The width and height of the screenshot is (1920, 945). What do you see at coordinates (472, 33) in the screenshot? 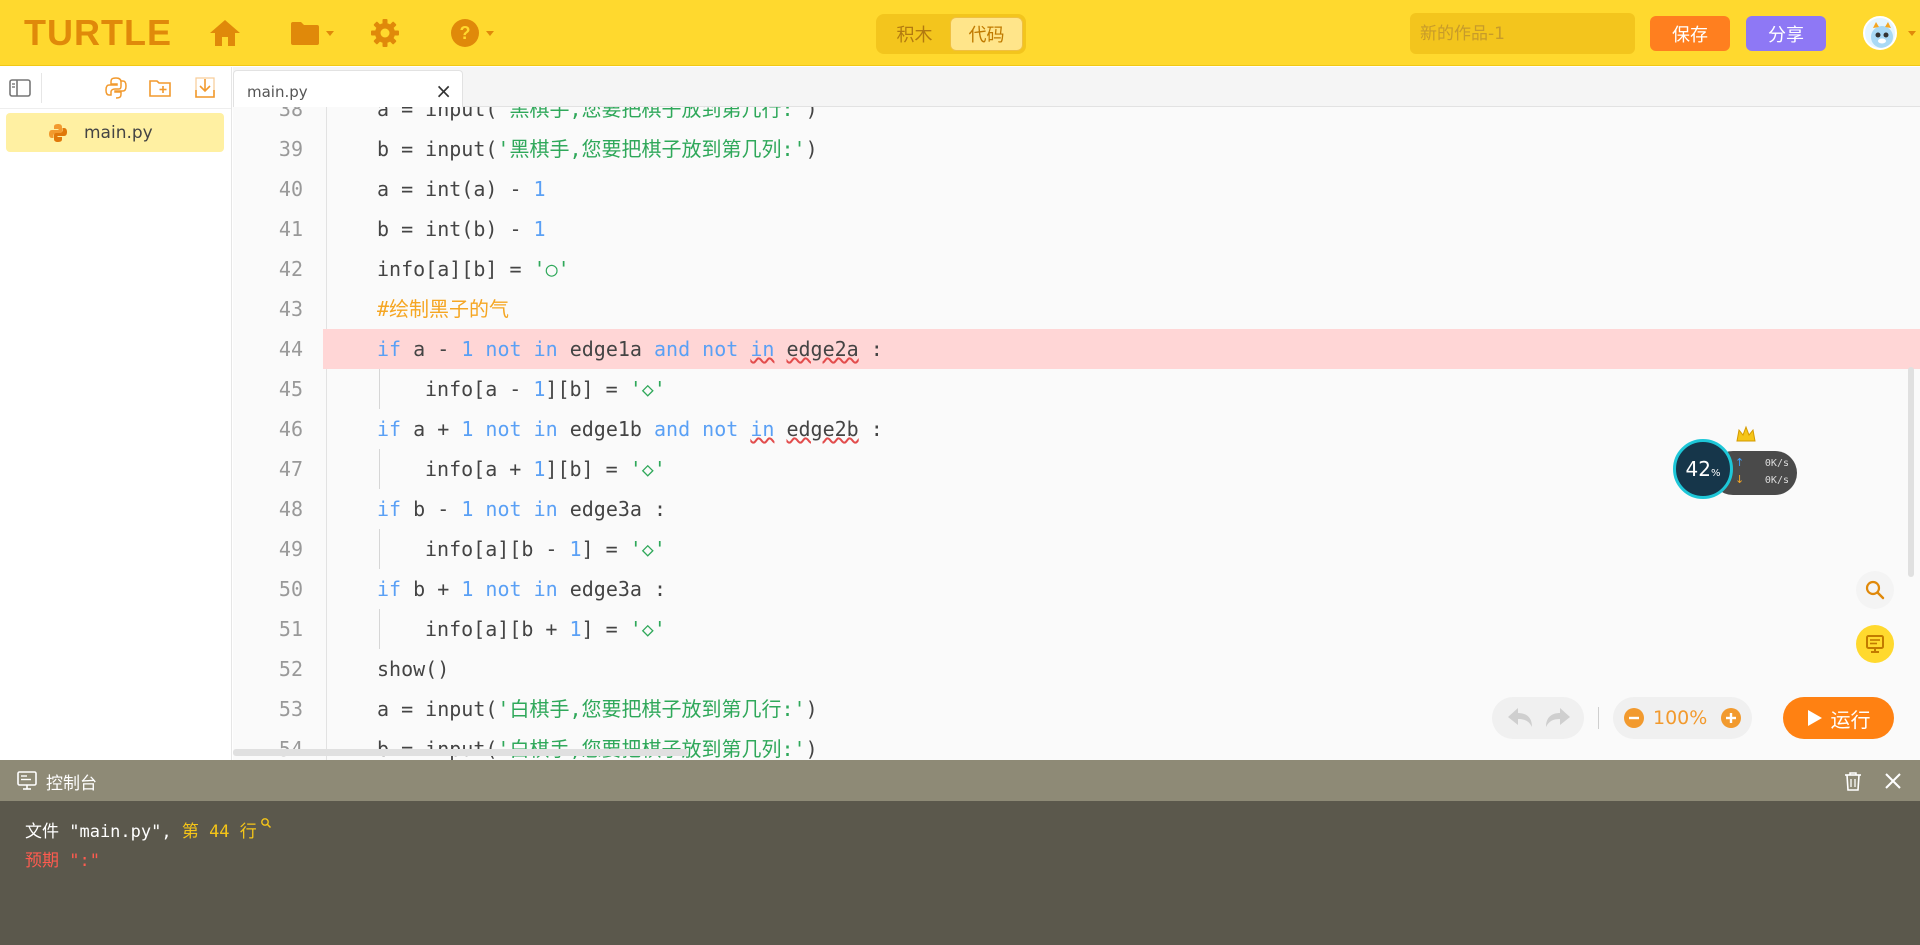
I see `help-menu-button: ?` at bounding box center [472, 33].